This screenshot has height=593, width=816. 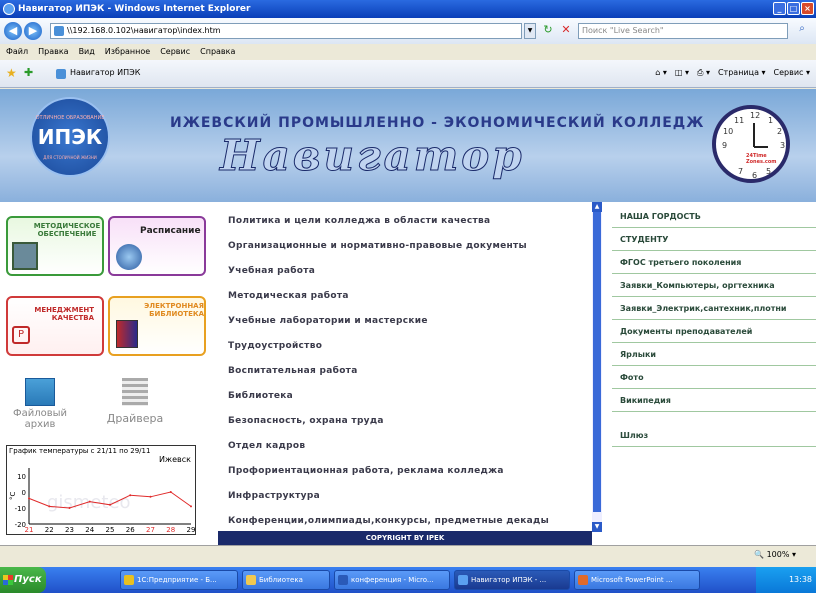 I want to click on back-icon: ◀, so click(x=13, y=31).